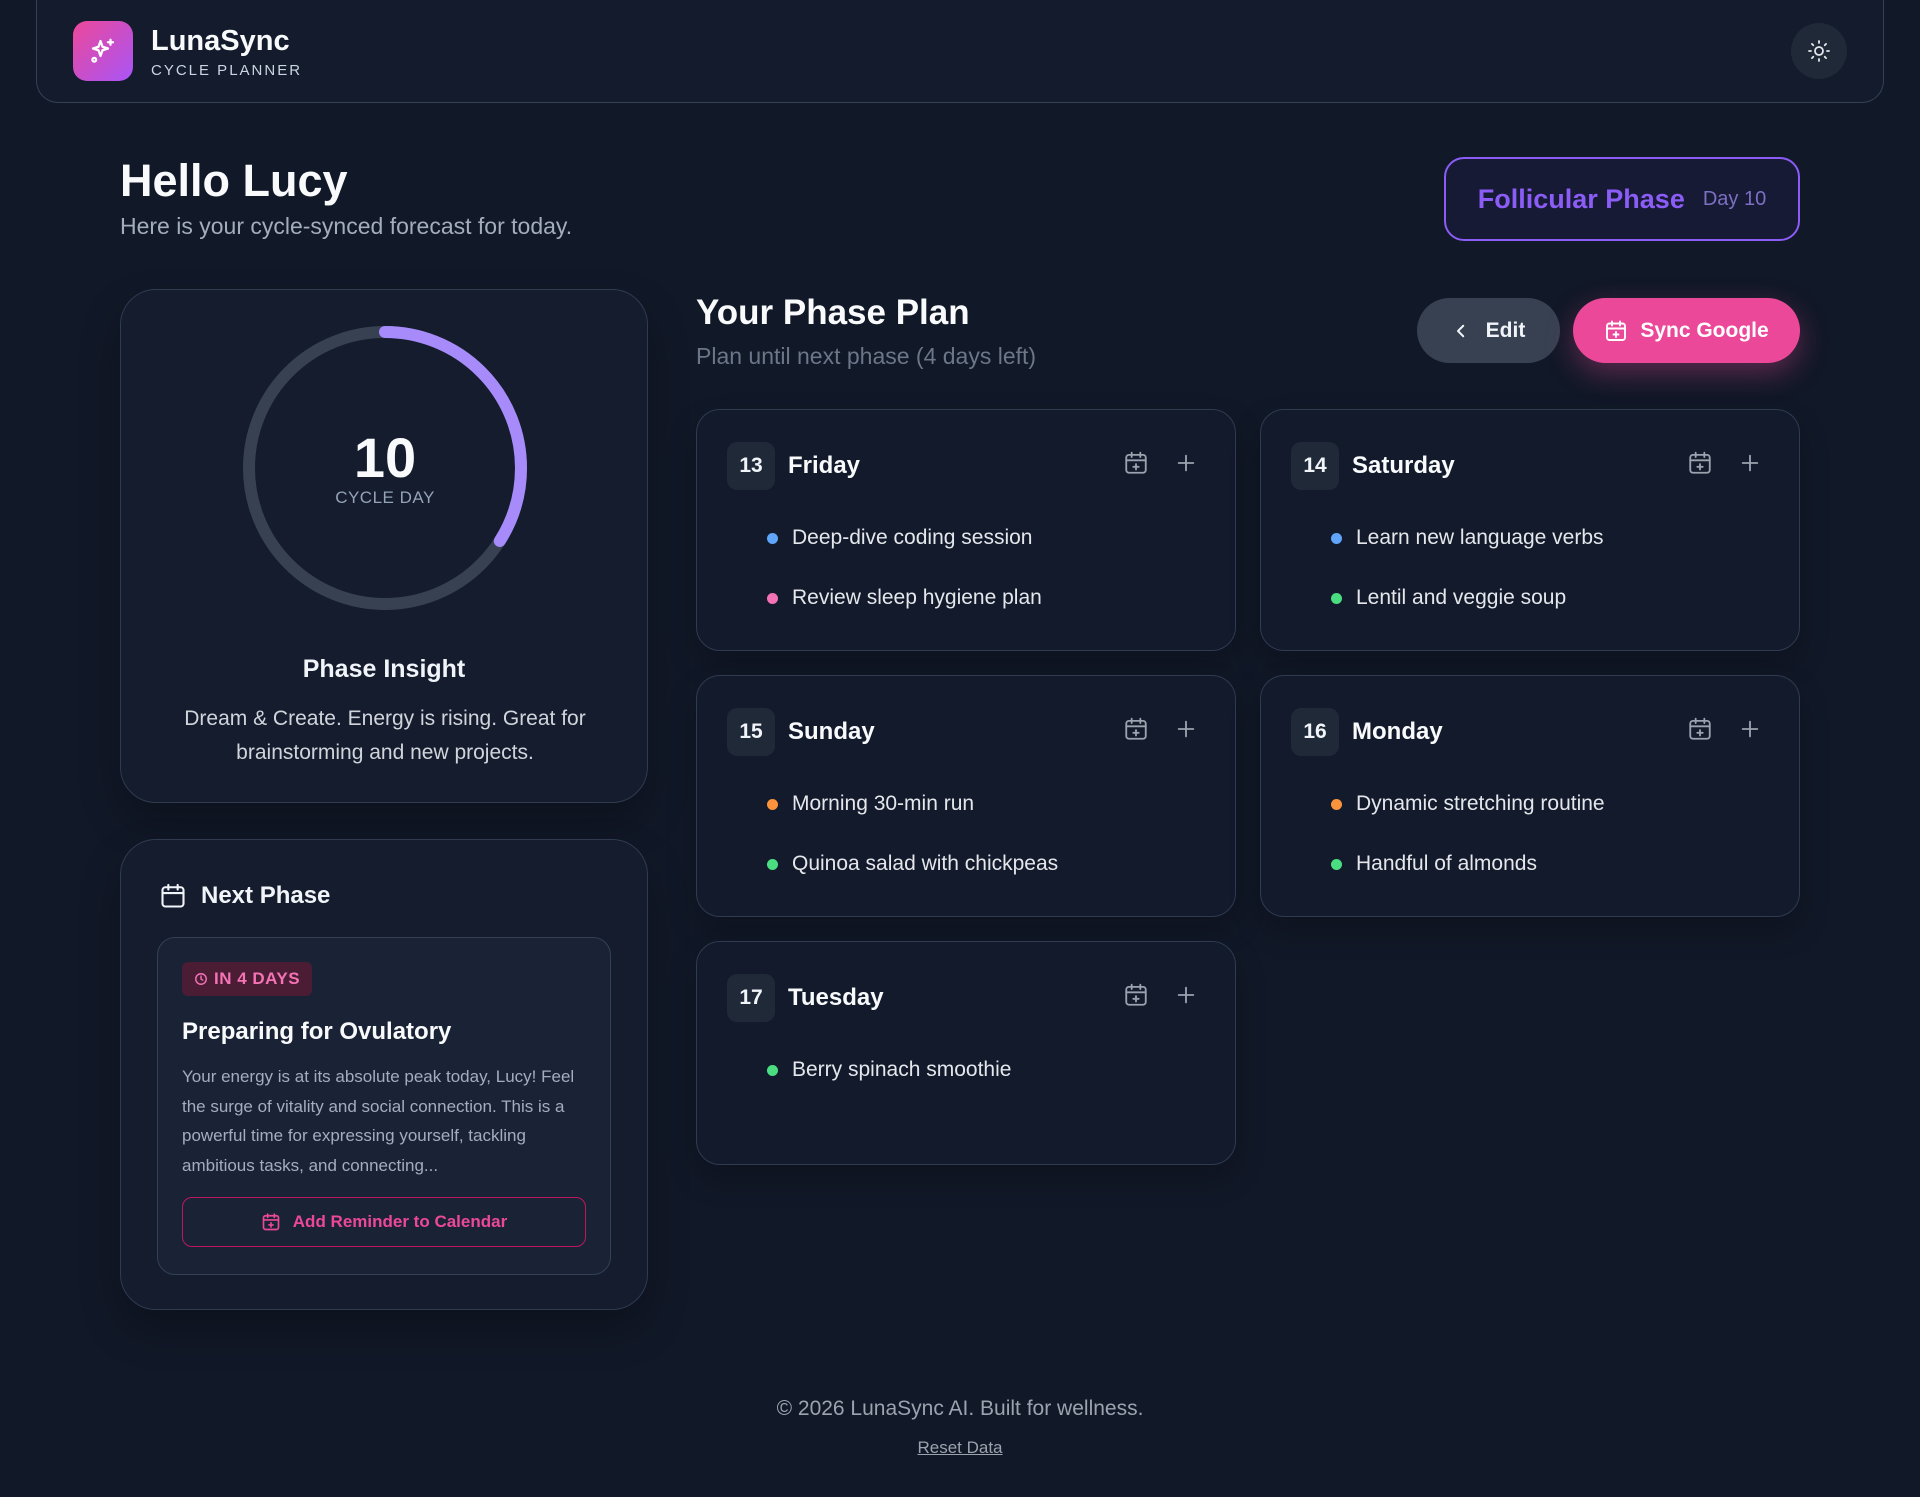  I want to click on cycle-day-label: CYCLE DAY, so click(385, 497).